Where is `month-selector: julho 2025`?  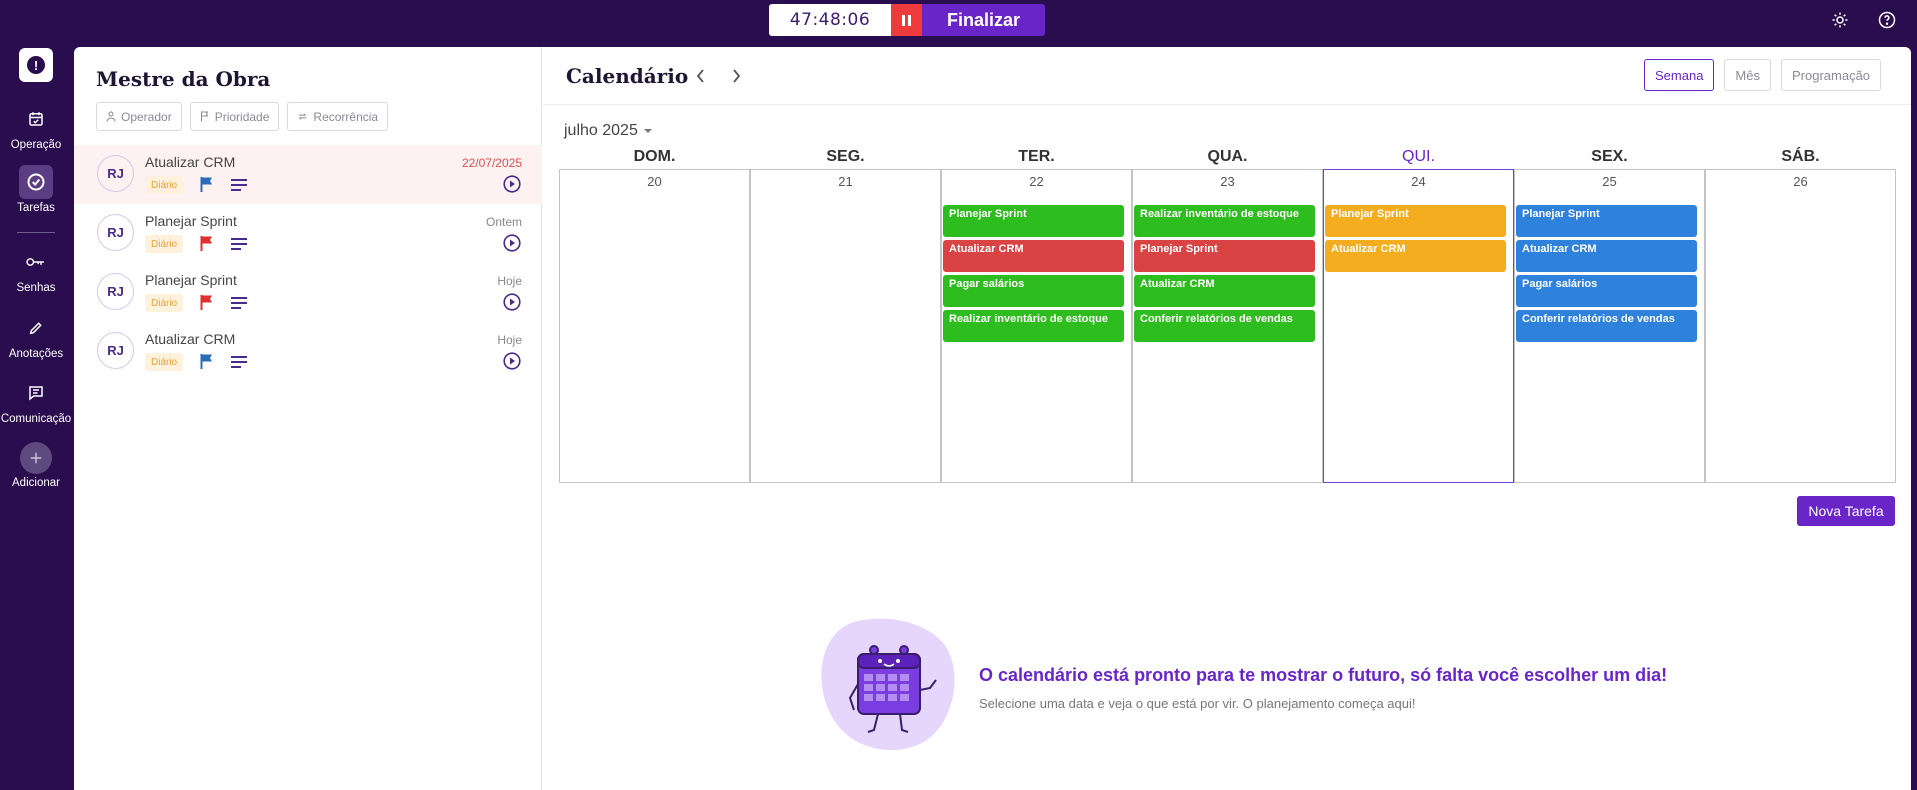
month-selector: julho 2025 is located at coordinates (608, 131).